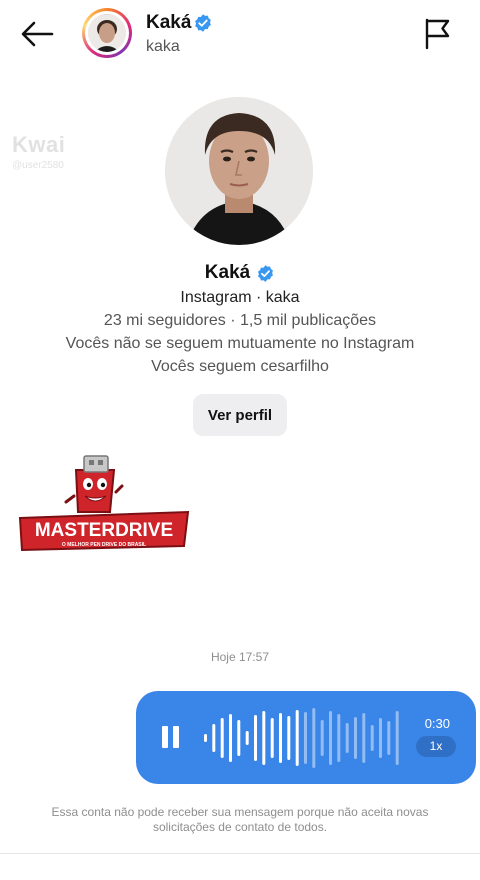 The image size is (480, 880). What do you see at coordinates (240, 853) in the screenshot?
I see `divider` at bounding box center [240, 853].